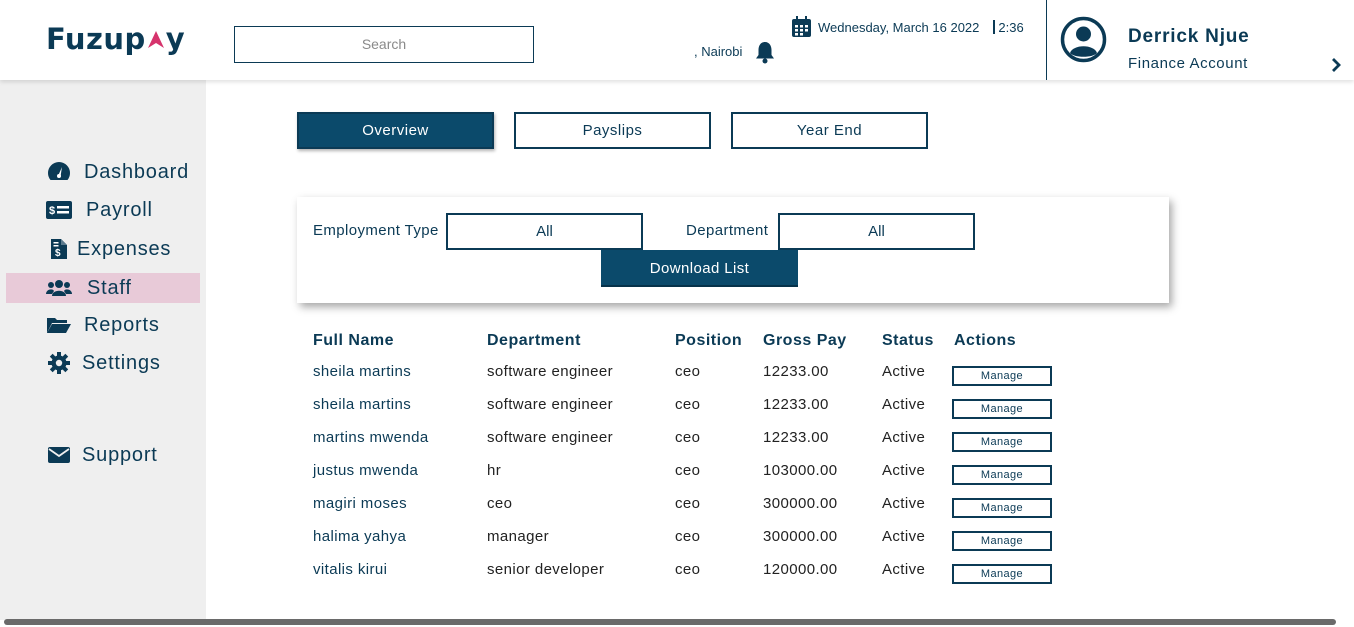 The height and width of the screenshot is (627, 1354). What do you see at coordinates (371, 437) in the screenshot?
I see `cell-full-name: martins mwenda` at bounding box center [371, 437].